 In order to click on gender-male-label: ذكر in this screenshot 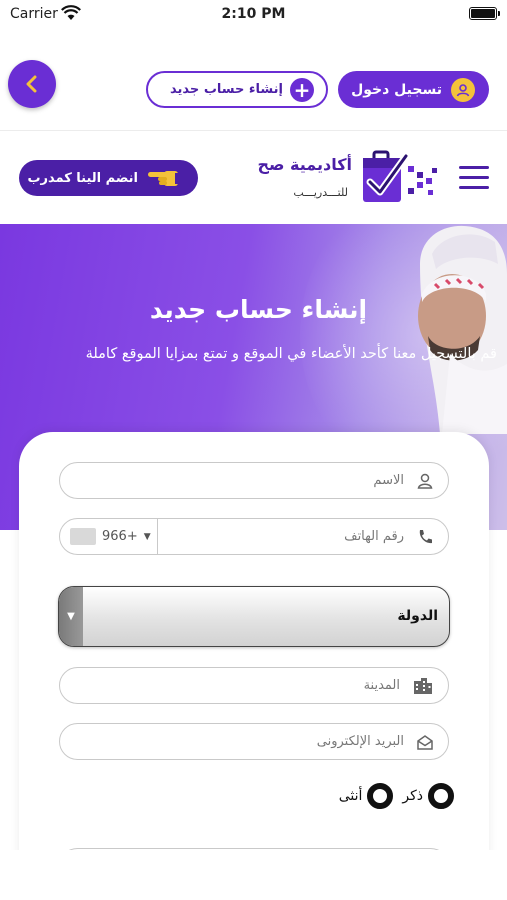, I will do `click(412, 796)`.